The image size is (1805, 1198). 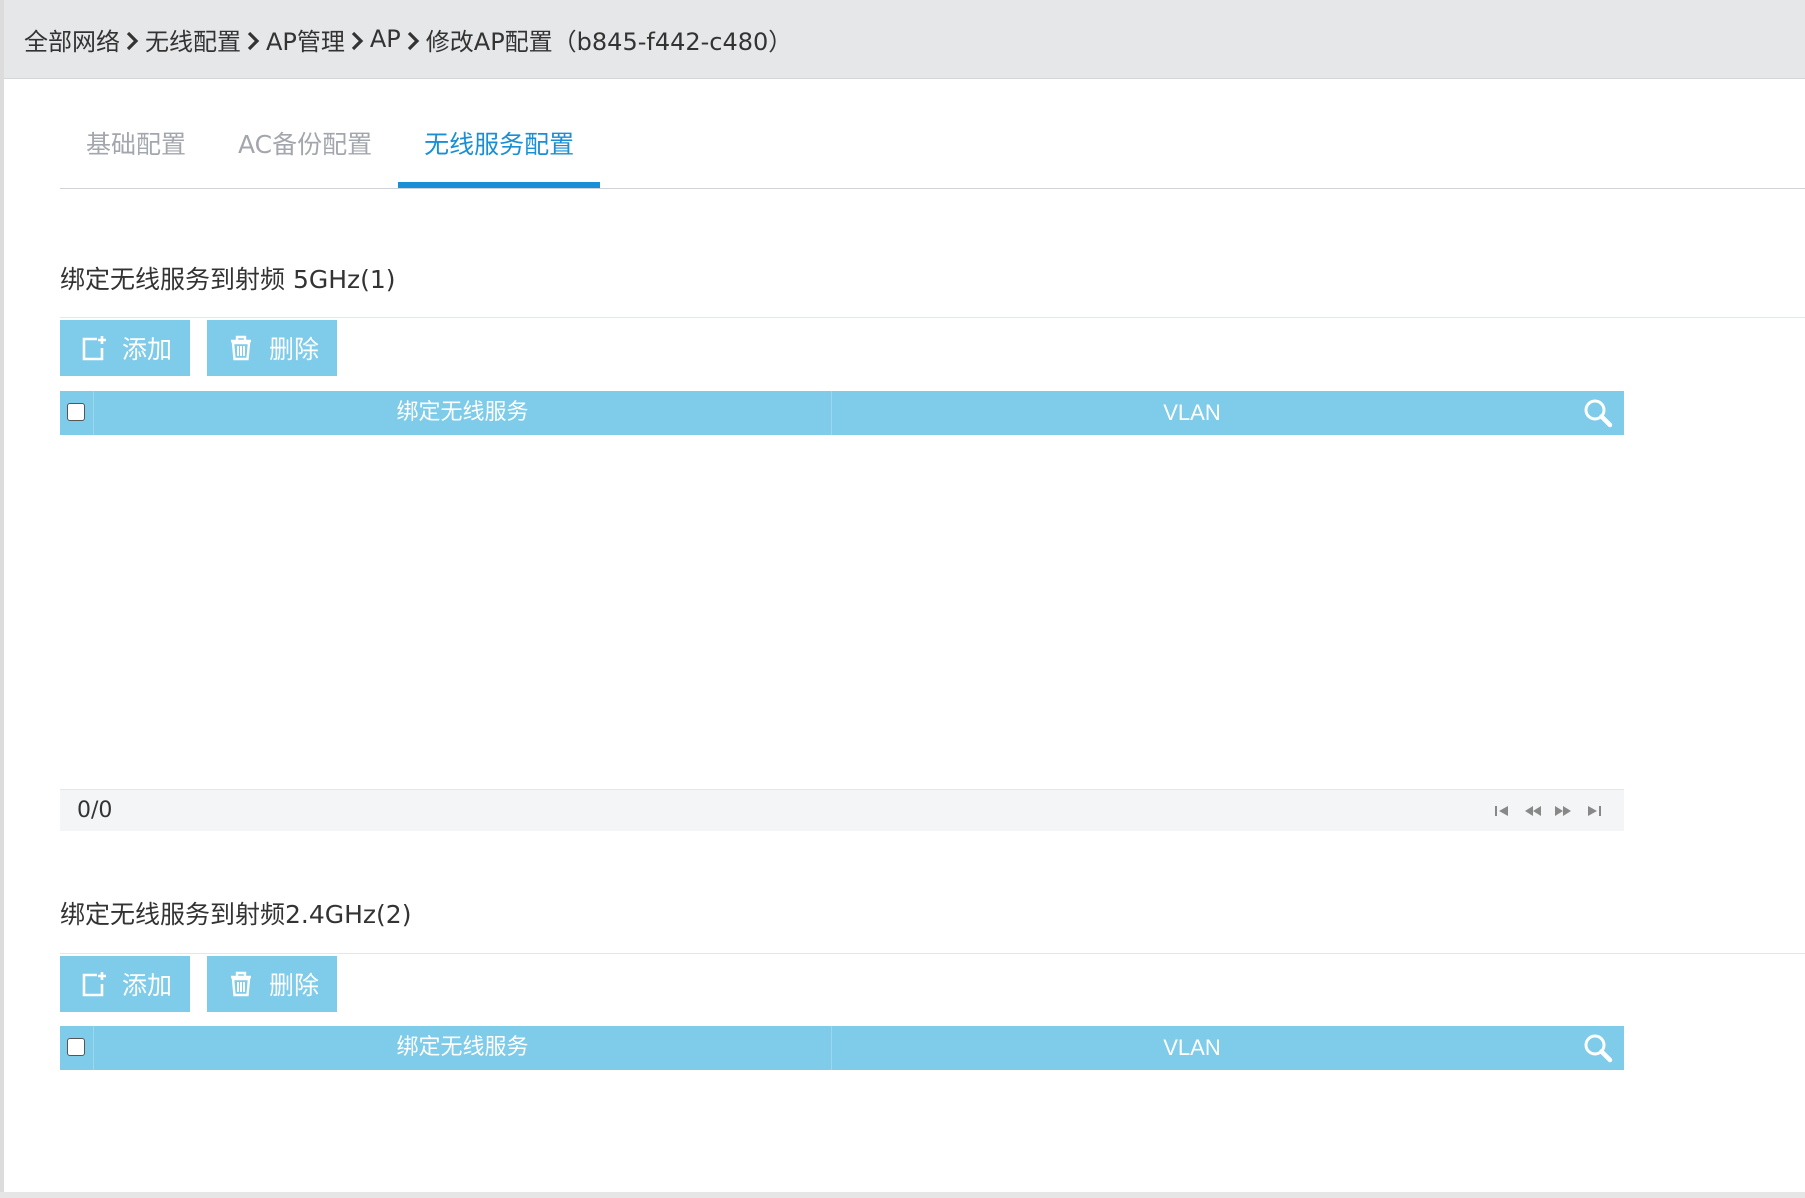 I want to click on tab-ac-backup-config: AC备份配置, so click(x=305, y=149).